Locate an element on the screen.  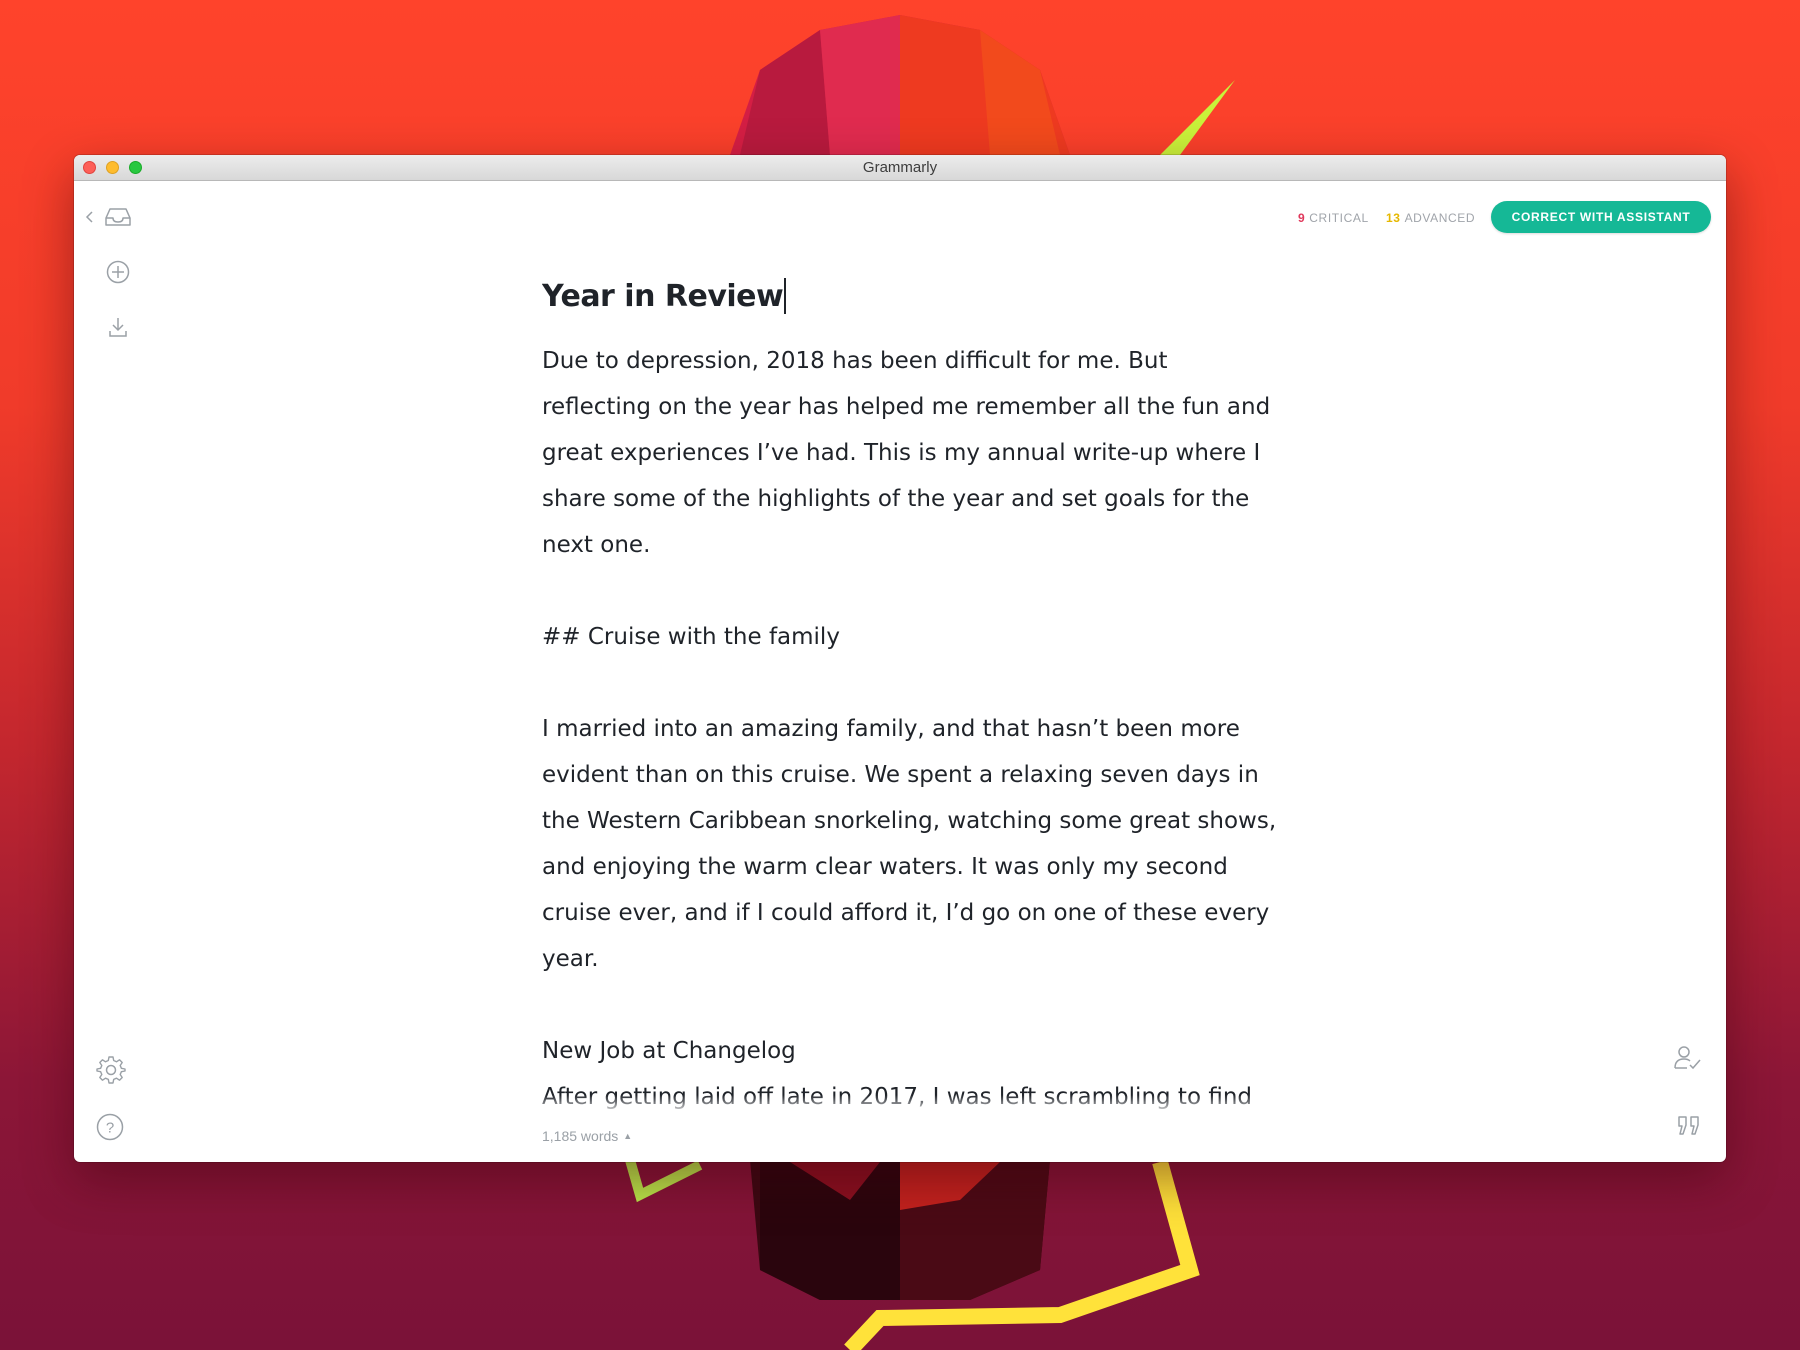
window-title: Grammarly is located at coordinates (900, 167).